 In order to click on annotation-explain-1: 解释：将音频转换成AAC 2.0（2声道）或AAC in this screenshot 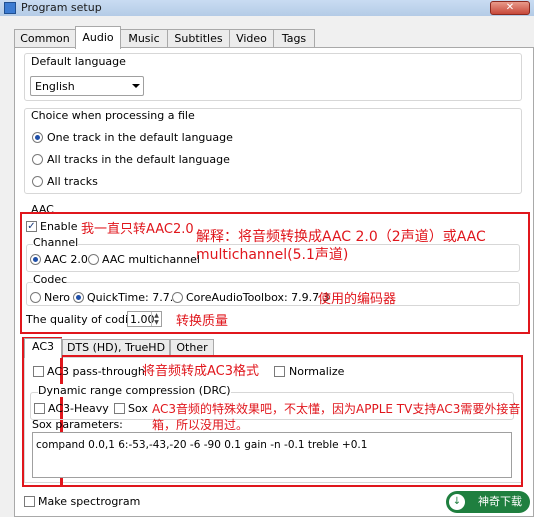, I will do `click(341, 237)`.